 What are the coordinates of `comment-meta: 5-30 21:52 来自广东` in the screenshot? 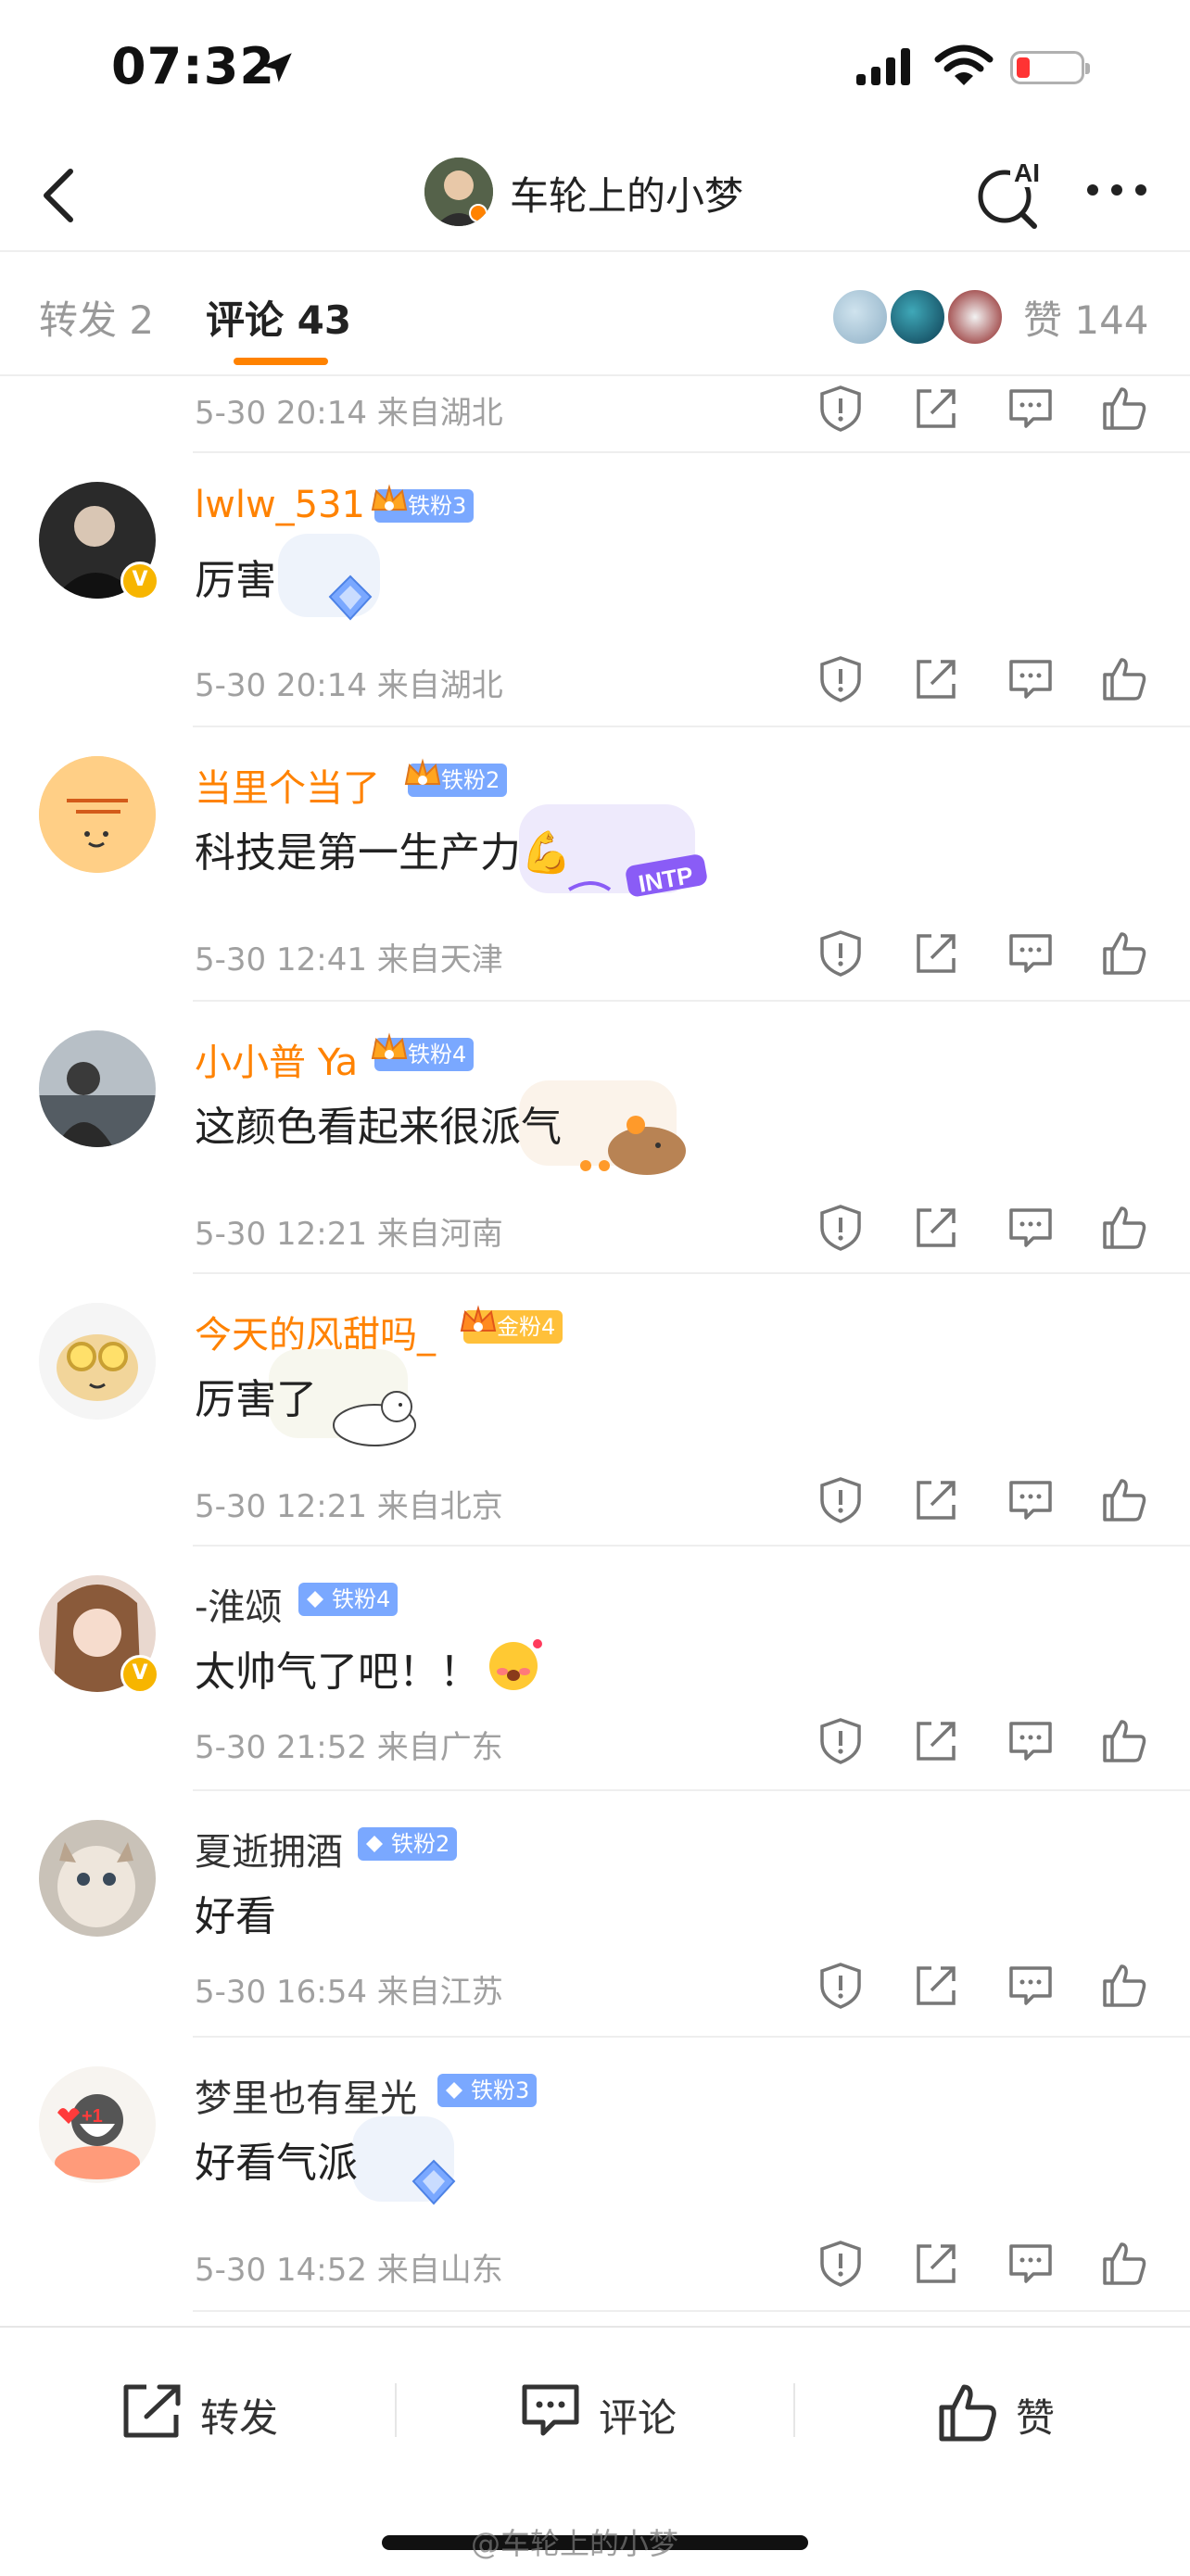 It's located at (349, 1748).